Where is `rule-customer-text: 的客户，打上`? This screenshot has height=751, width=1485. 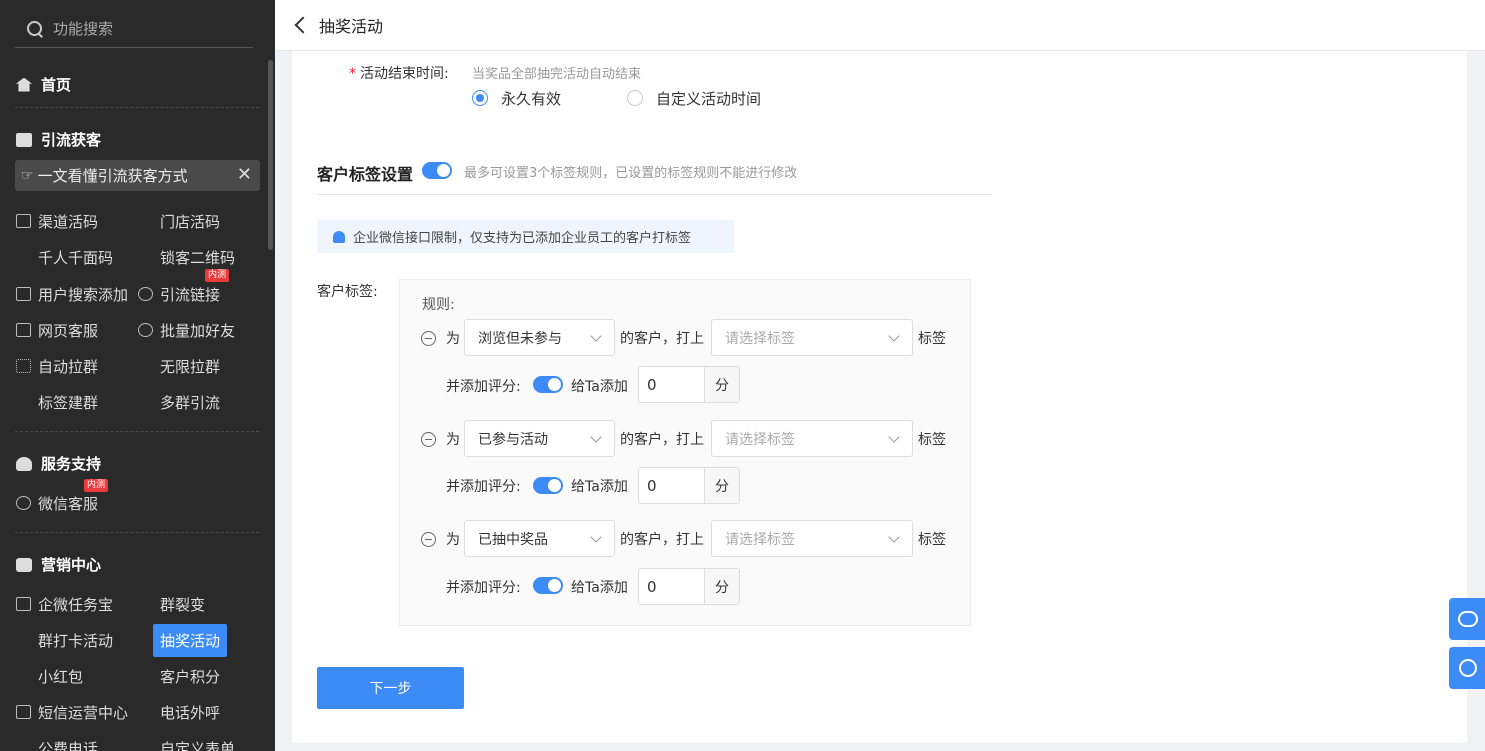 rule-customer-text: 的客户，打上 is located at coordinates (662, 339).